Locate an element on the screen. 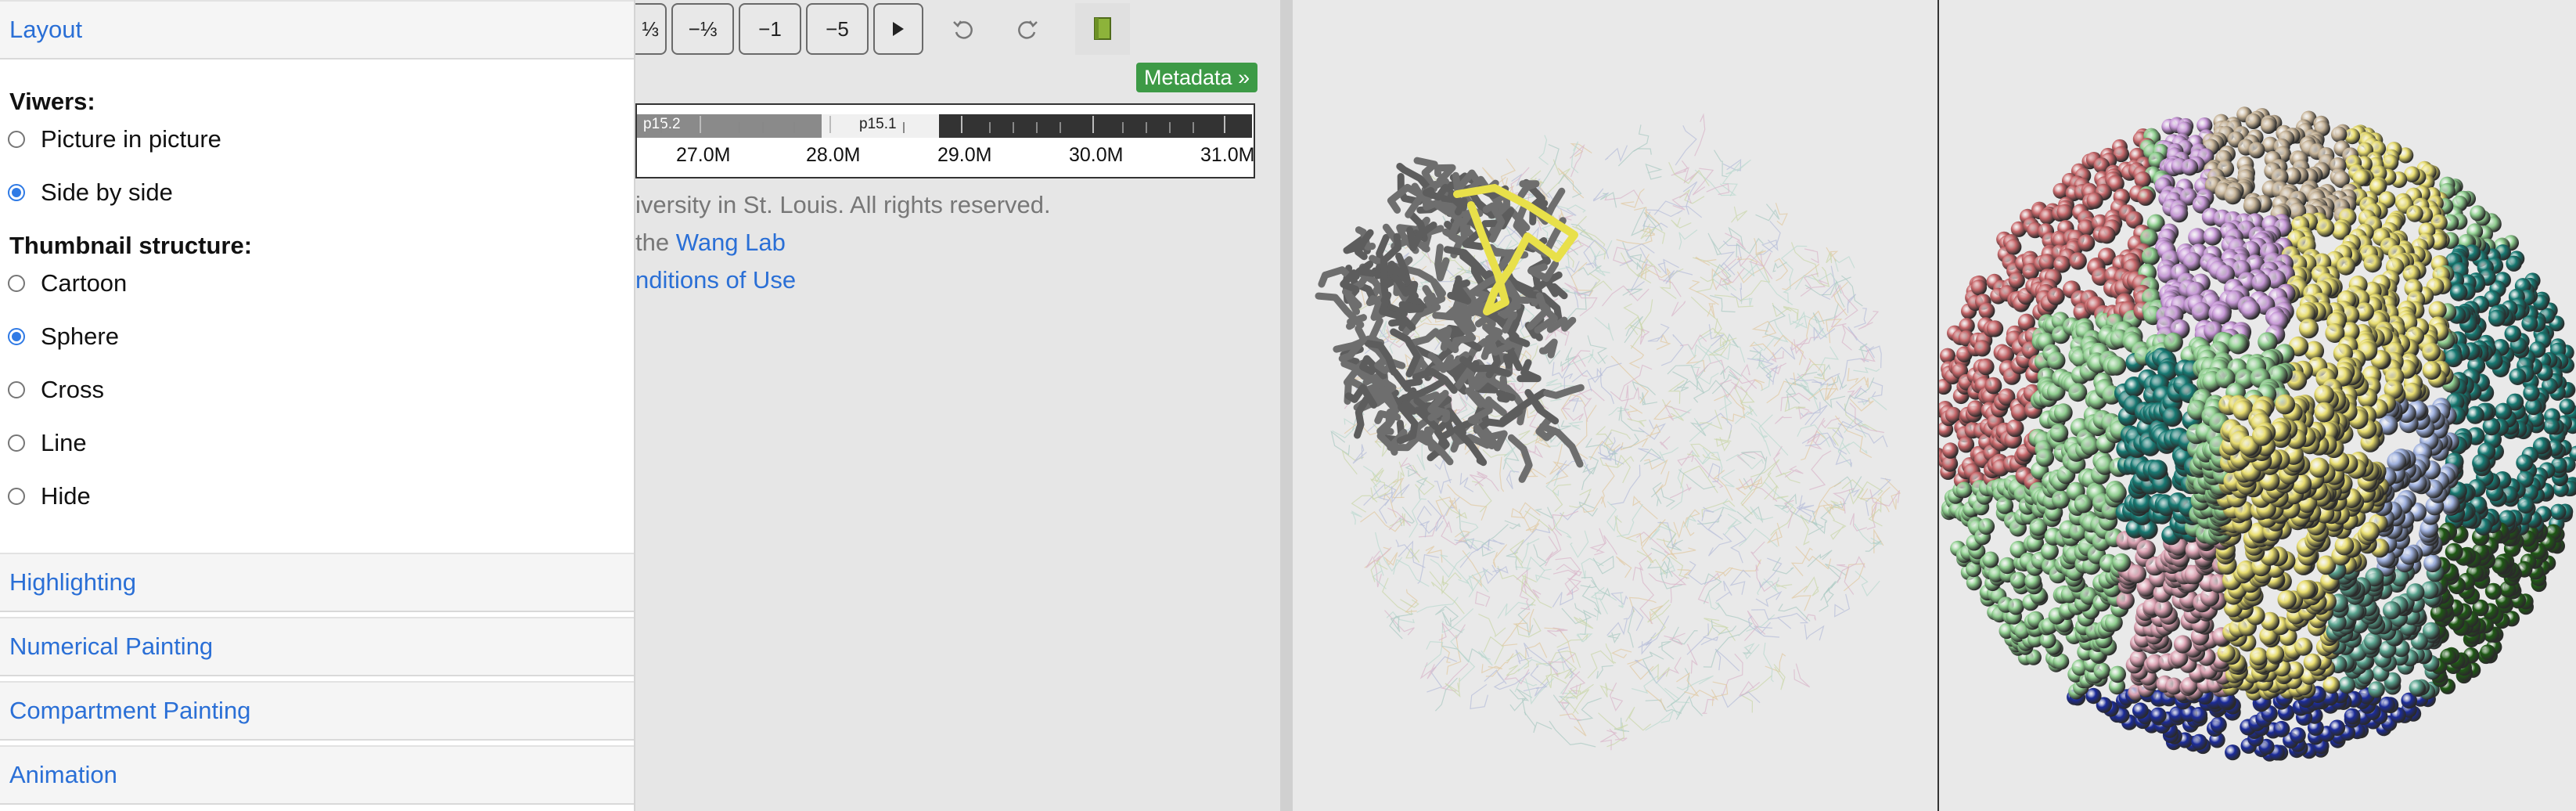  radio-side-by-side: Side by side is located at coordinates (91, 193).